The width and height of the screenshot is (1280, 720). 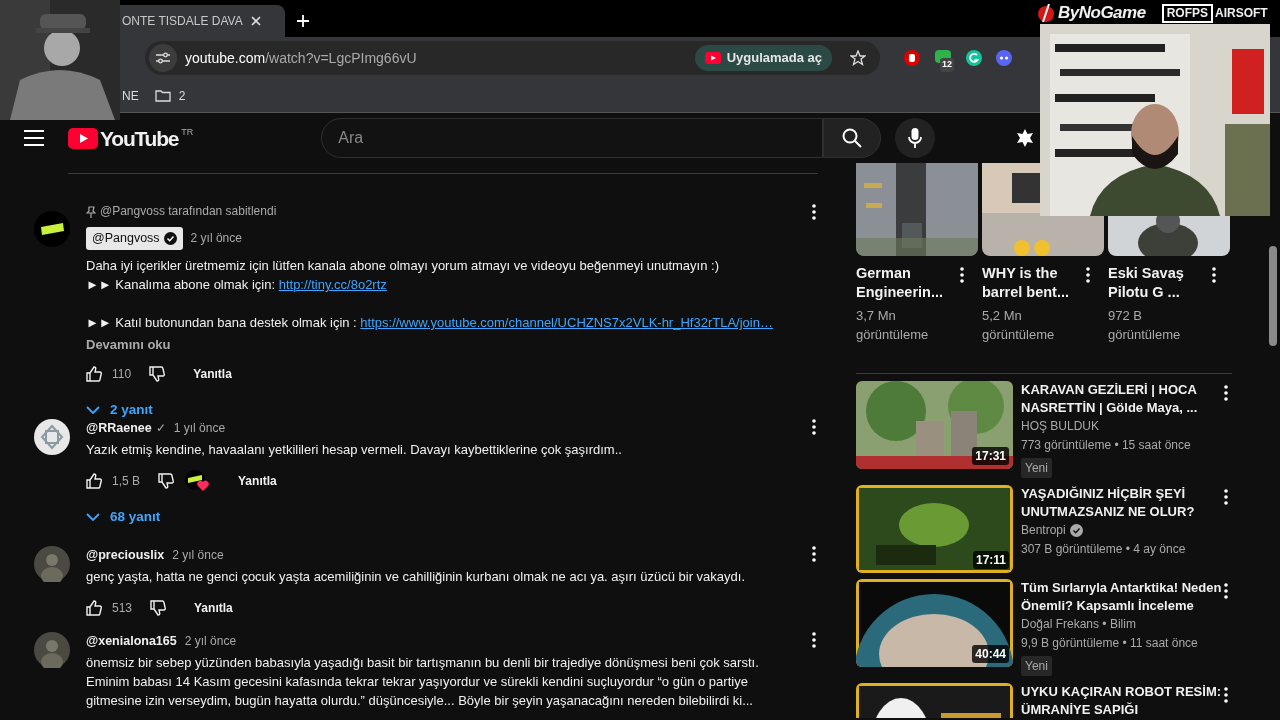 I want to click on region-label: TR, so click(x=187, y=132).